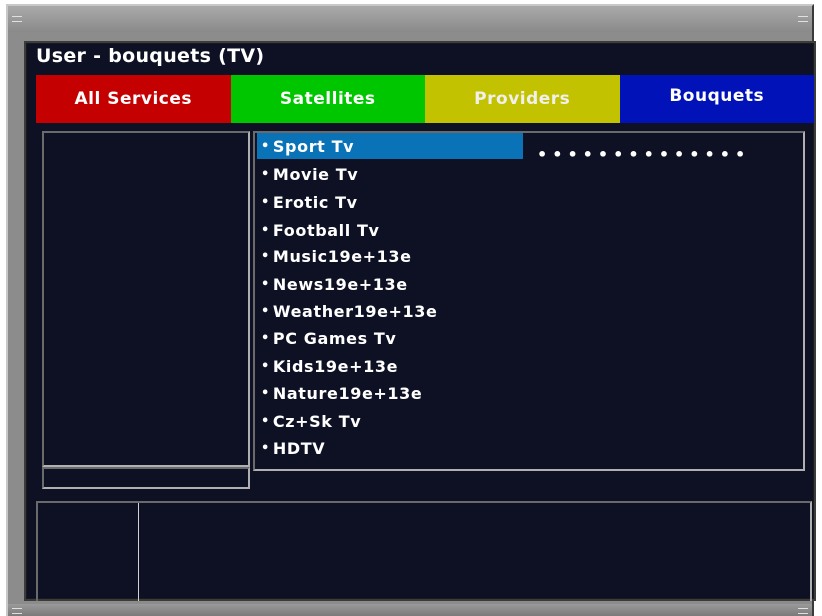 The width and height of the screenshot is (822, 616). I want to click on list-item-label: Weather19e+13e, so click(355, 311).